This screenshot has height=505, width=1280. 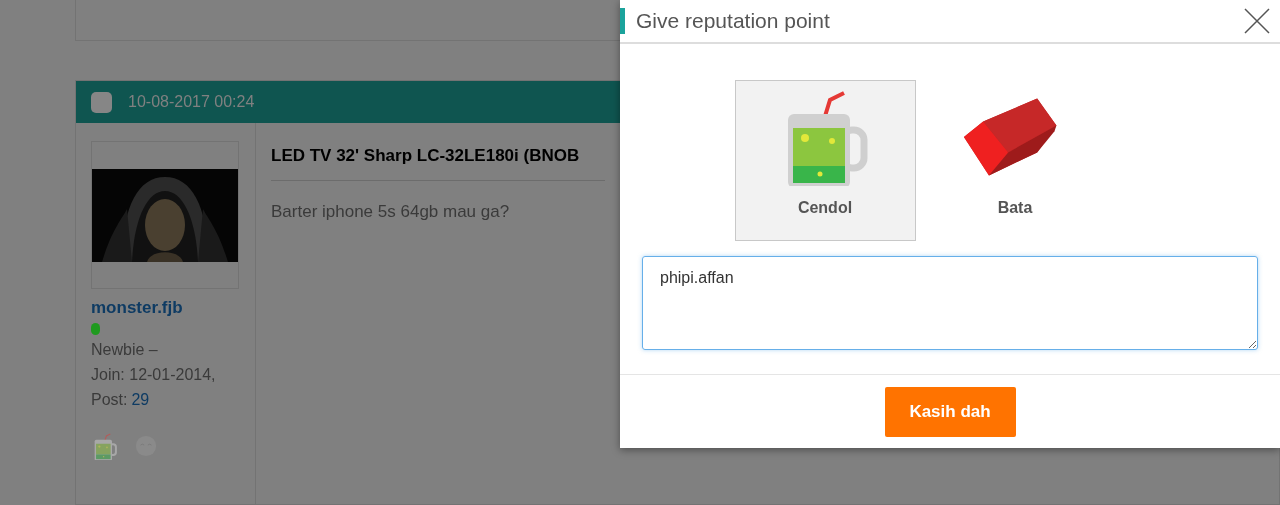 What do you see at coordinates (426, 156) in the screenshot?
I see `post-title: LED TV 32' Sharp LC-32LE180i (BNOB` at bounding box center [426, 156].